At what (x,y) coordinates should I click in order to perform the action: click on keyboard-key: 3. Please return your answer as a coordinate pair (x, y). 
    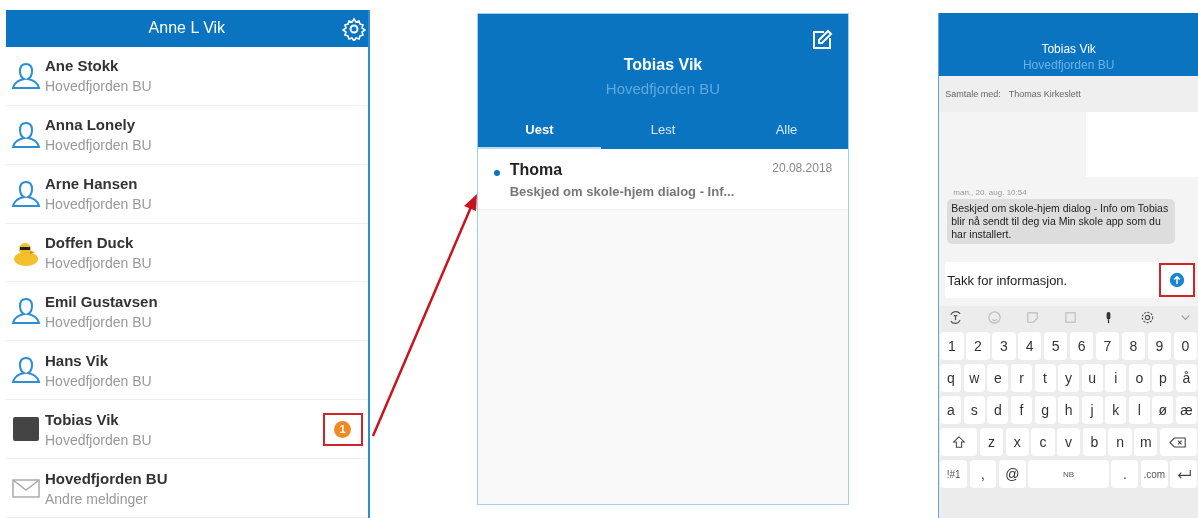
    Looking at the image, I should click on (1004, 346).